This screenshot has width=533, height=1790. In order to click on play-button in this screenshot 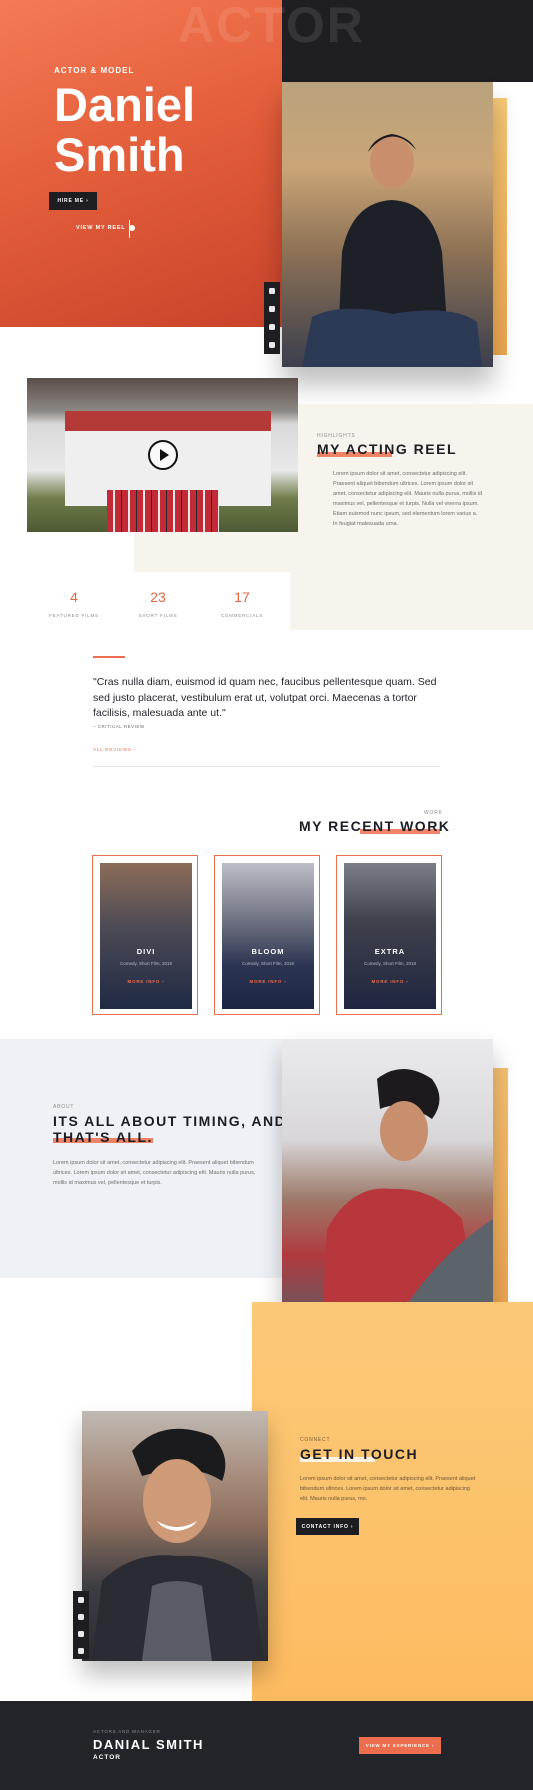, I will do `click(163, 455)`.